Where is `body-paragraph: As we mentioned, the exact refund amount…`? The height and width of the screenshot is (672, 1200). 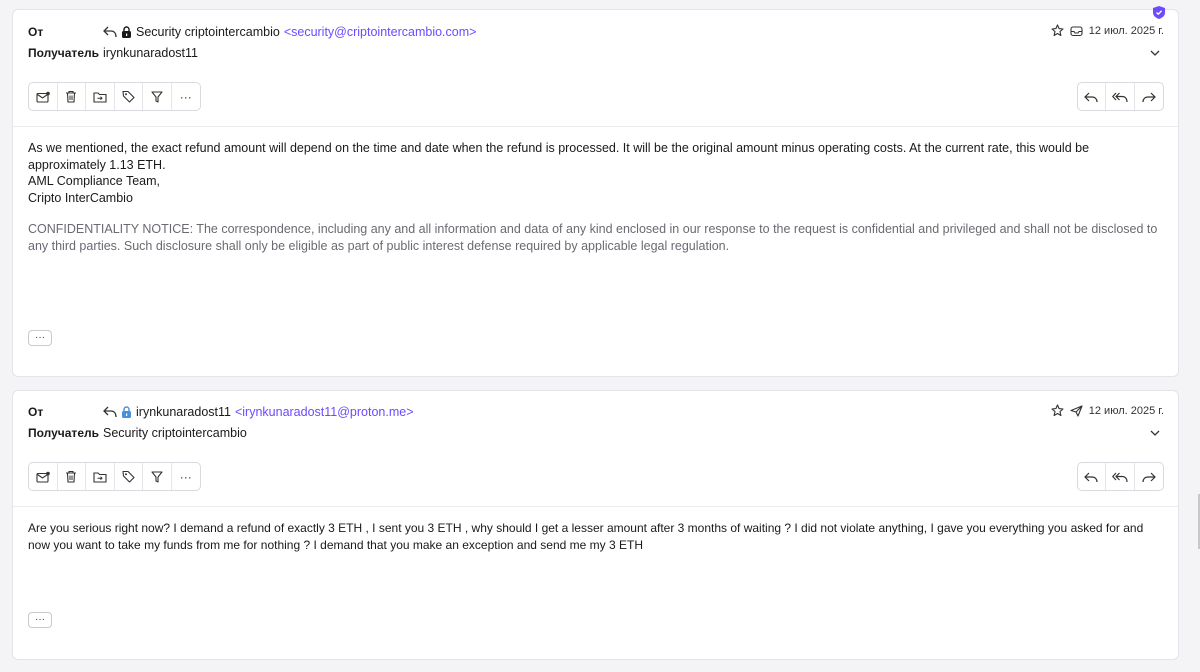 body-paragraph: As we mentioned, the exact refund amount… is located at coordinates (559, 156).